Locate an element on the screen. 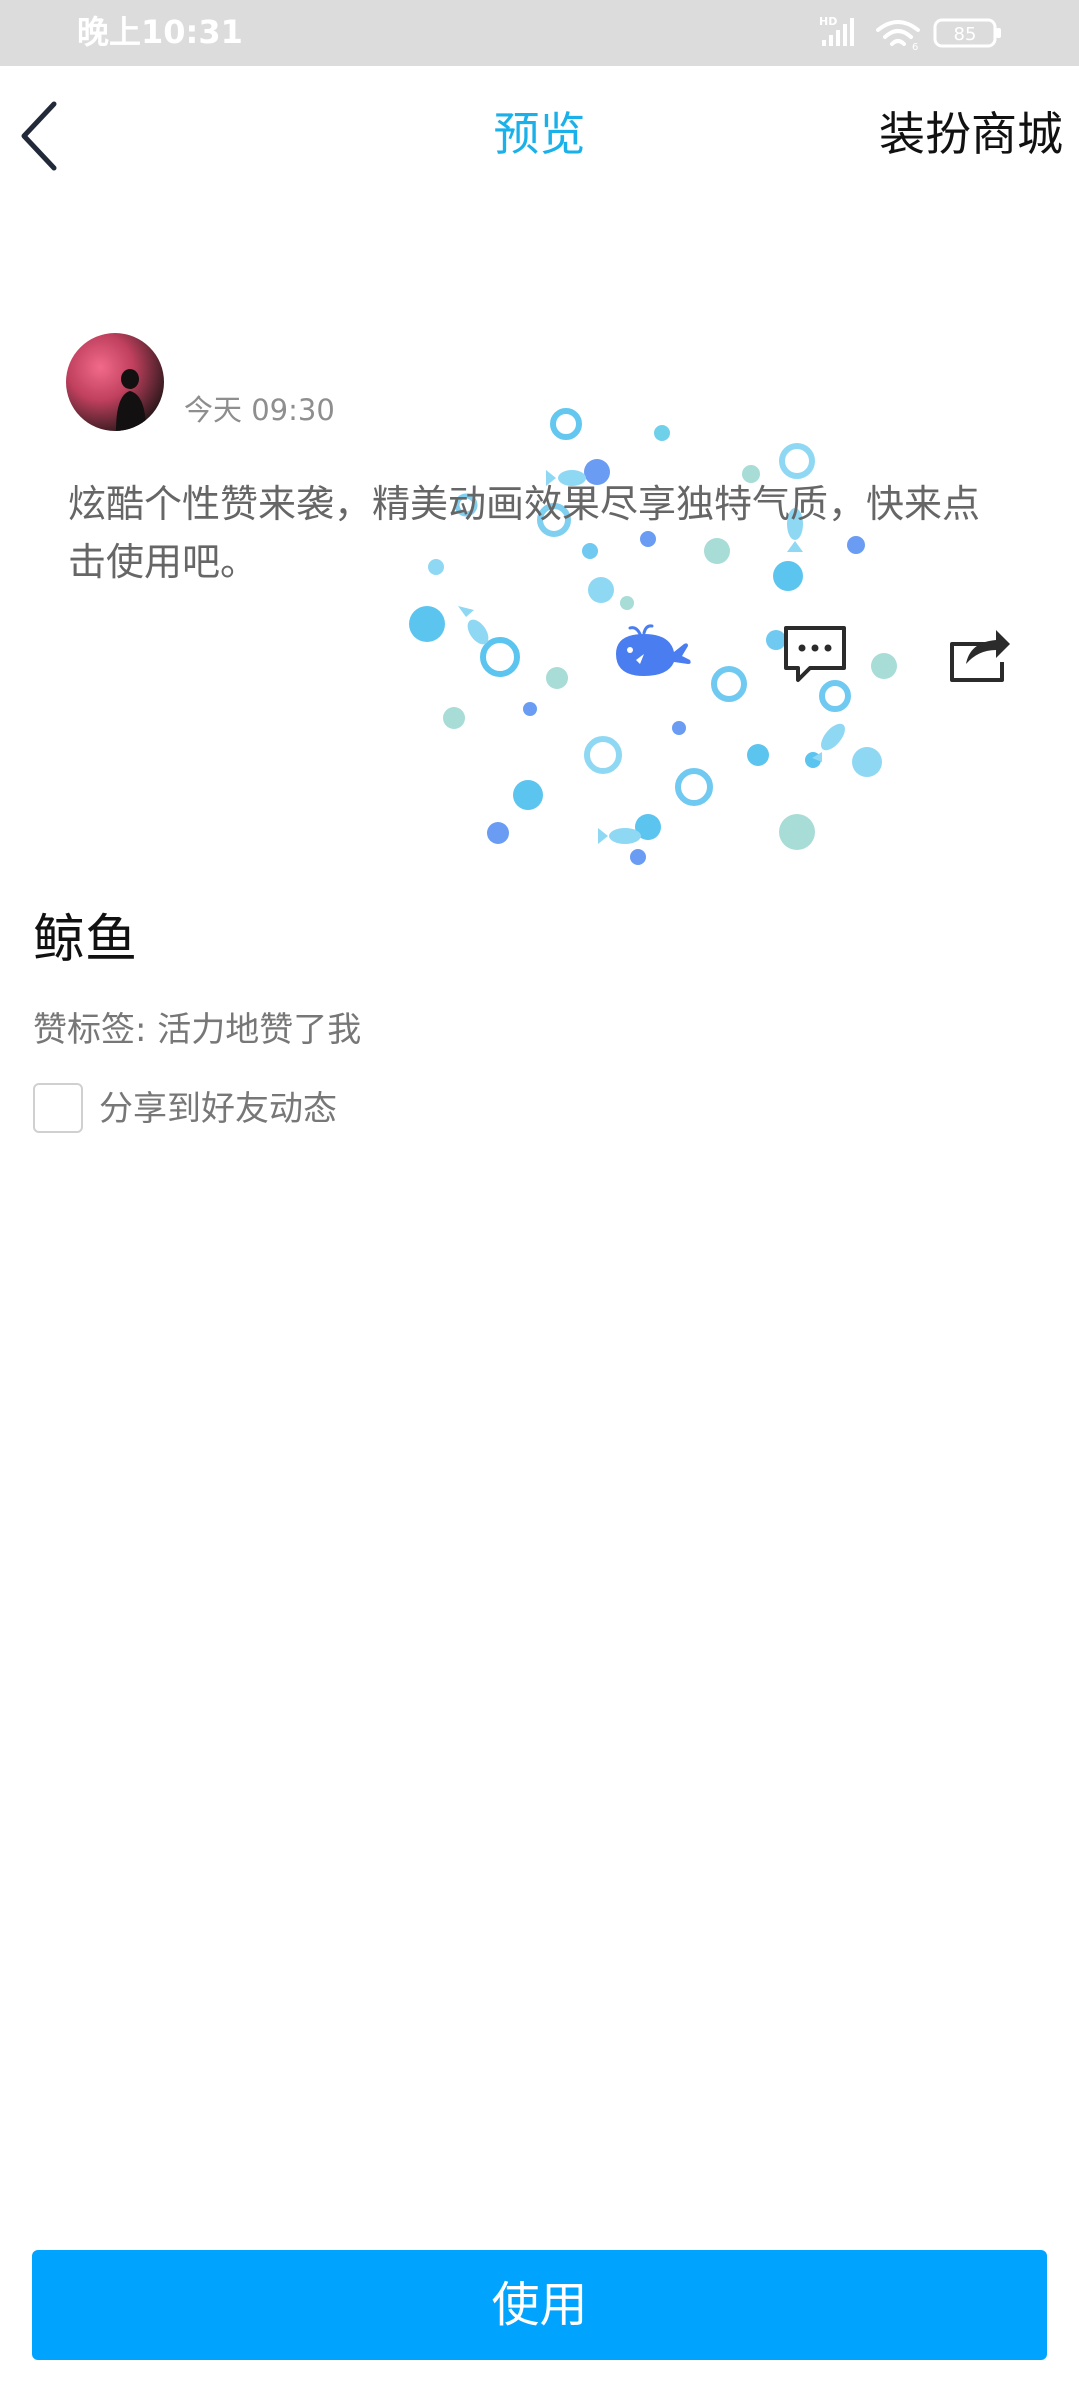  post-time: 今天 09:30 is located at coordinates (259, 410).